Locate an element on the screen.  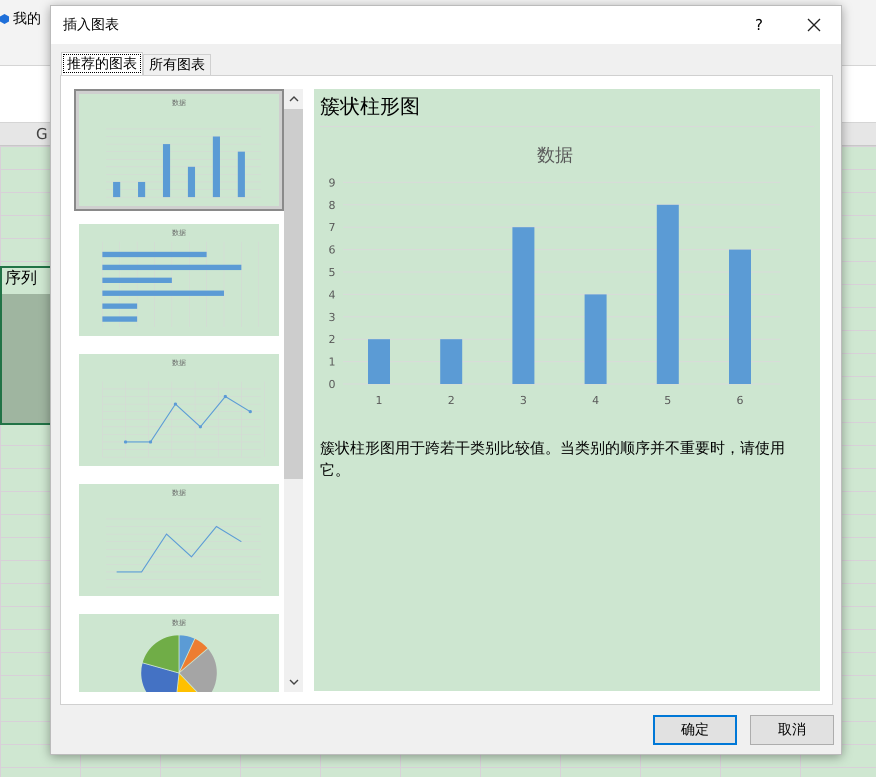
chart-type-heading: 簇状柱形图 is located at coordinates (370, 106).